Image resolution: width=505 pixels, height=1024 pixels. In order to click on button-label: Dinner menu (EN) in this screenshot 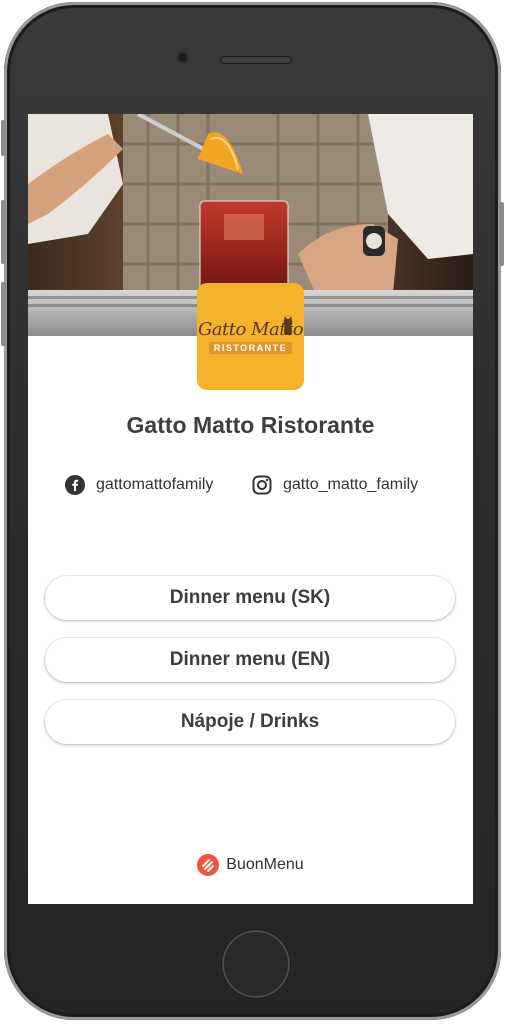, I will do `click(250, 659)`.